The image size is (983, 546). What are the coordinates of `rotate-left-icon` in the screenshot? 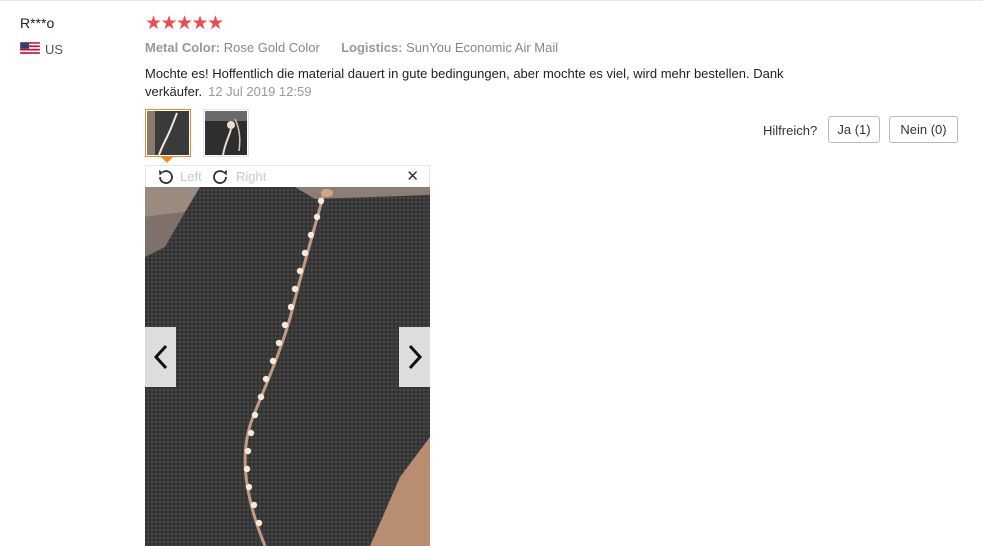 It's located at (166, 177).